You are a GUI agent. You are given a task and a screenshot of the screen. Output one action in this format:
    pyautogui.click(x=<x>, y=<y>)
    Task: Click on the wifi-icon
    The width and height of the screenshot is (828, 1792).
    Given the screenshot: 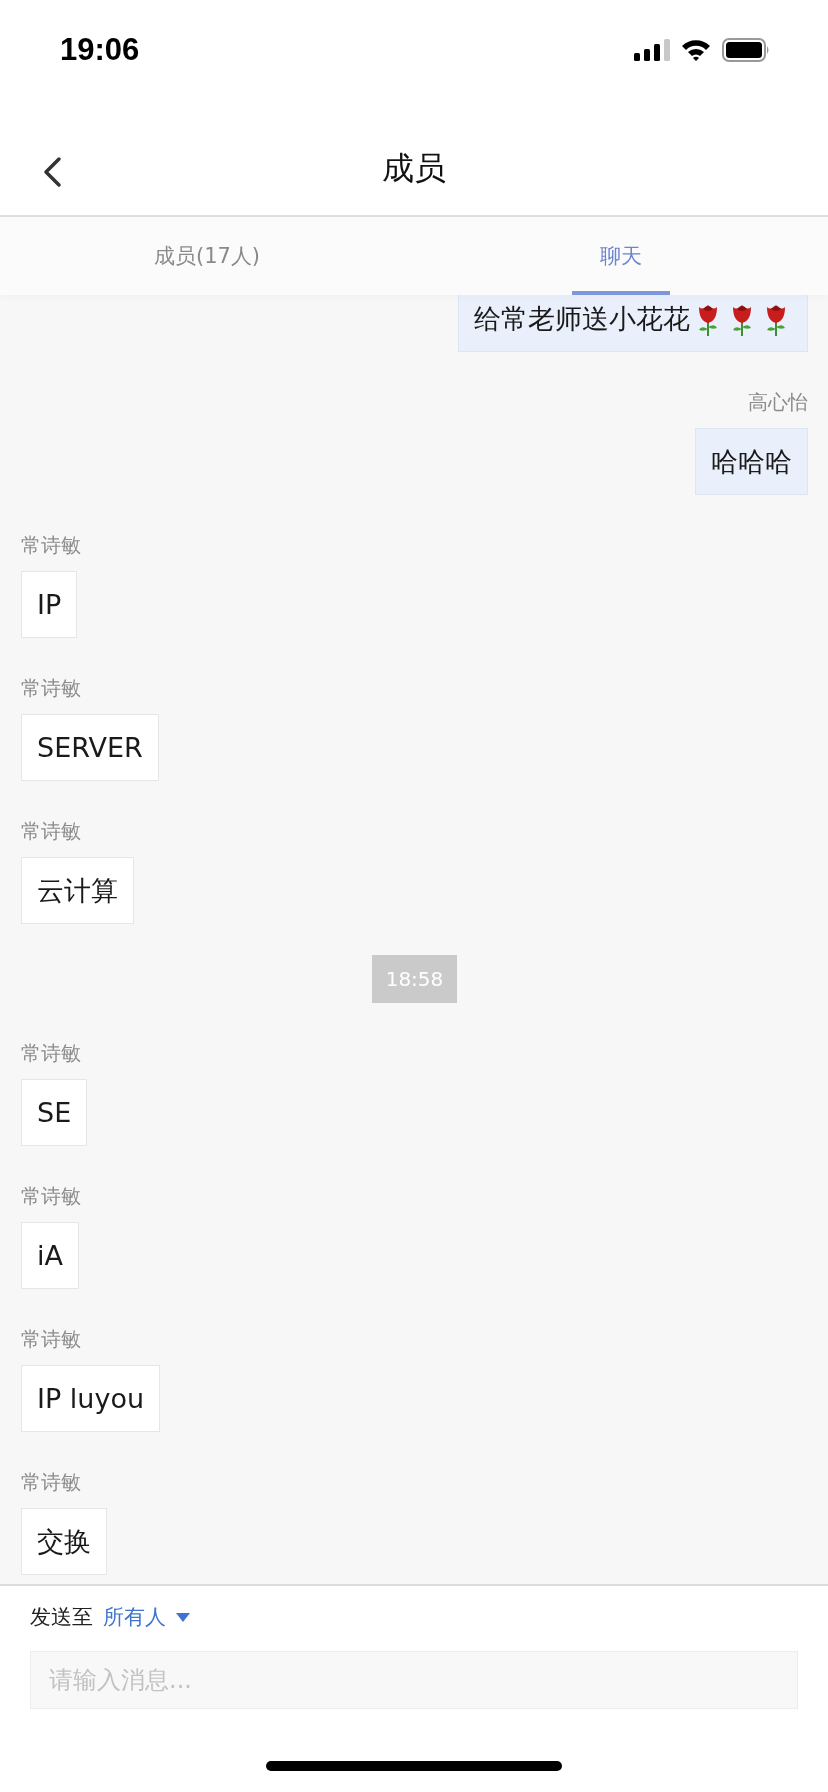 What is the action you would take?
    pyautogui.click(x=696, y=50)
    